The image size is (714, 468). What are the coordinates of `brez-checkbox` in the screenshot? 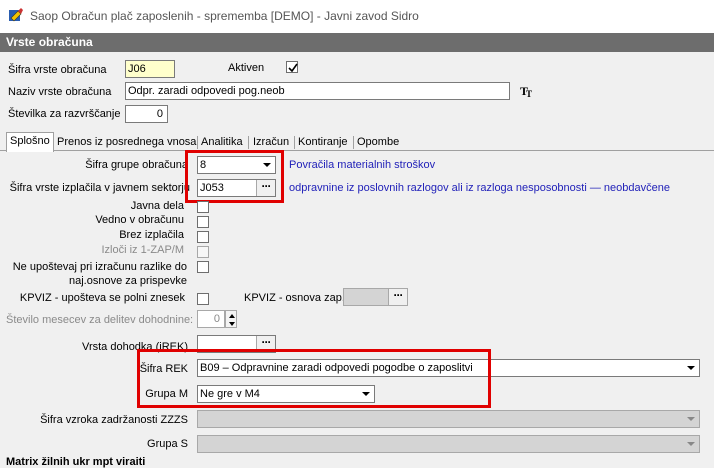 It's located at (203, 237).